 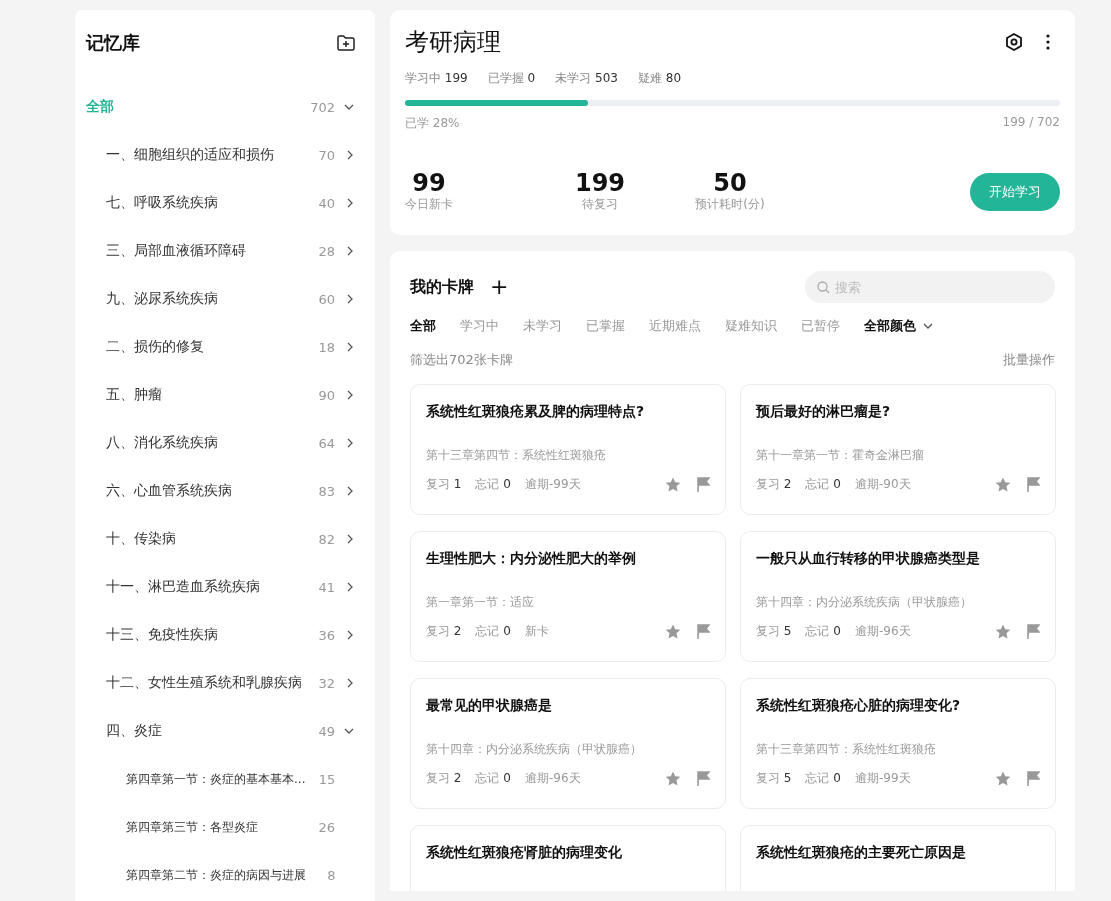 I want to click on add-card-button: +, so click(x=499, y=287).